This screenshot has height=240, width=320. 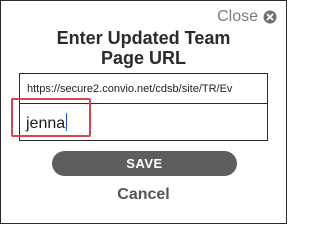 I want to click on dialog-title: Enter Updated Team Page URL, so click(x=143, y=48).